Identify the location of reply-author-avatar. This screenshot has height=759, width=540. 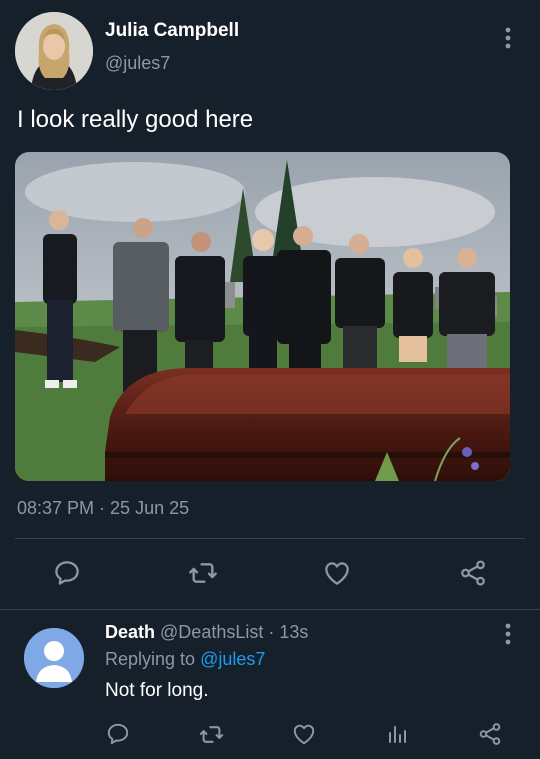
(54, 658).